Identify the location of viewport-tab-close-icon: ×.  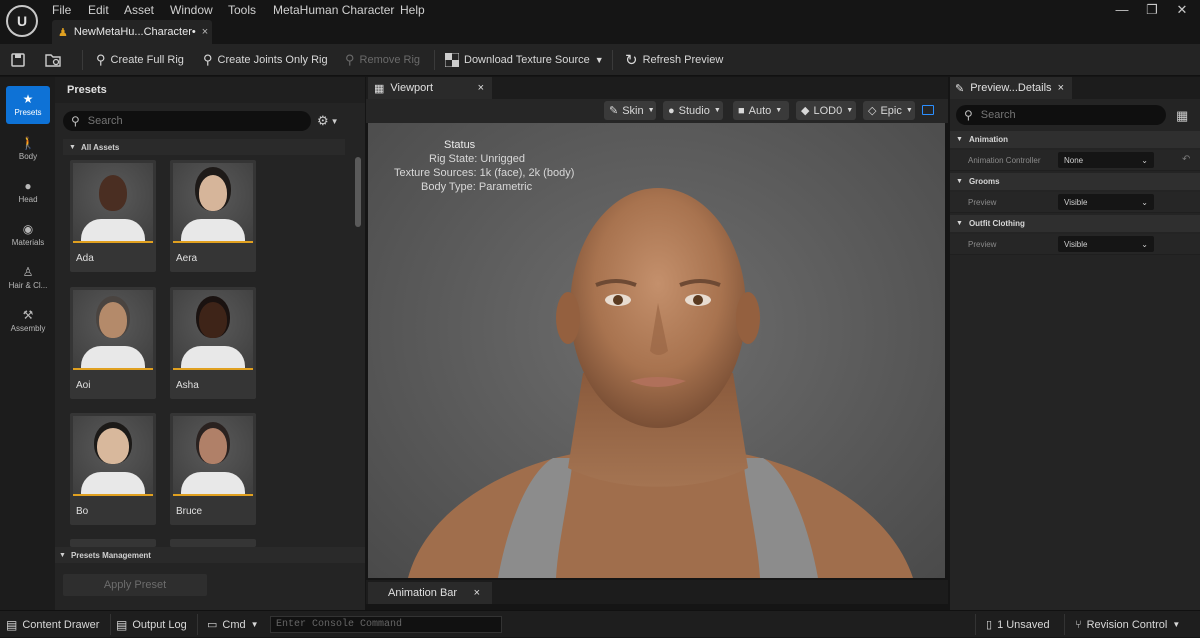
(481, 88).